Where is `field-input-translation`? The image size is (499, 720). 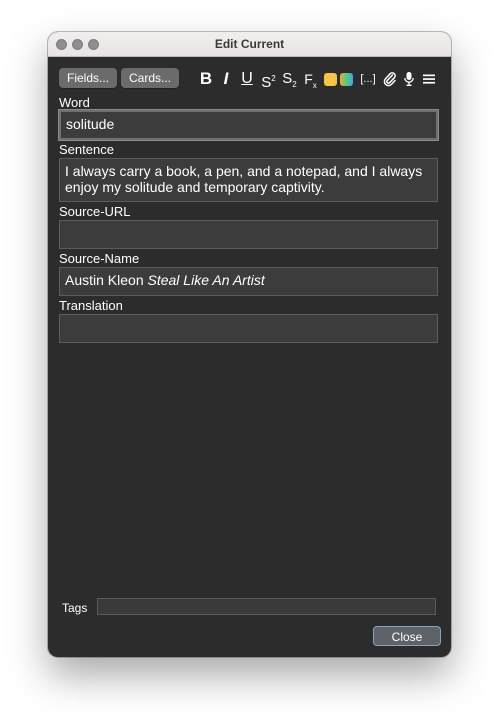 field-input-translation is located at coordinates (248, 328).